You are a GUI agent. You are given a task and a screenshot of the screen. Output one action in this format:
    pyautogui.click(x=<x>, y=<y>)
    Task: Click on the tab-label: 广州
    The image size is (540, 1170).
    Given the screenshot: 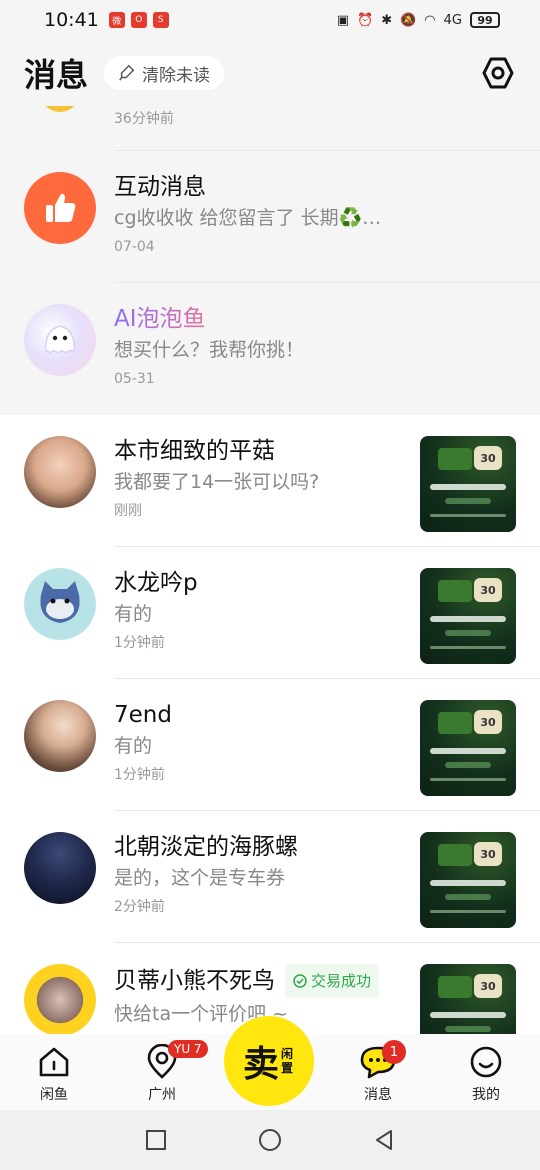 What is the action you would take?
    pyautogui.click(x=162, y=1095)
    